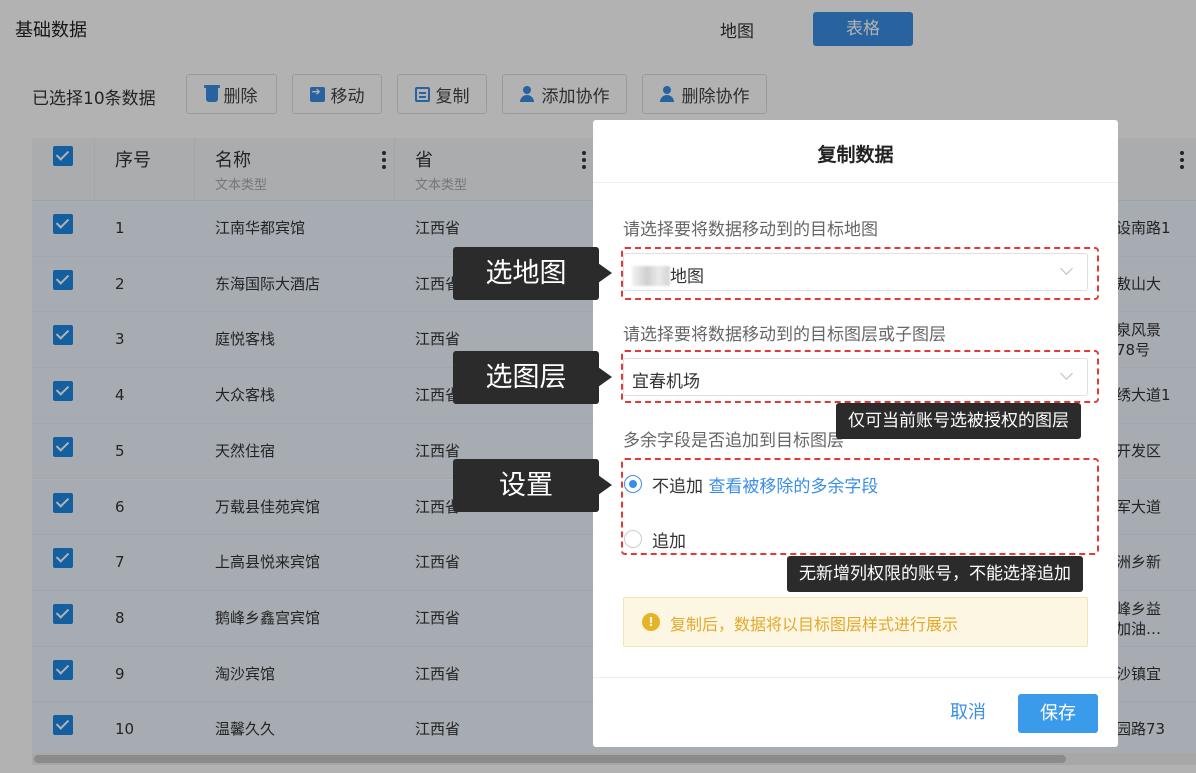 The image size is (1196, 773). What do you see at coordinates (532, 273) in the screenshot?
I see `select-map-callout: 选地图` at bounding box center [532, 273].